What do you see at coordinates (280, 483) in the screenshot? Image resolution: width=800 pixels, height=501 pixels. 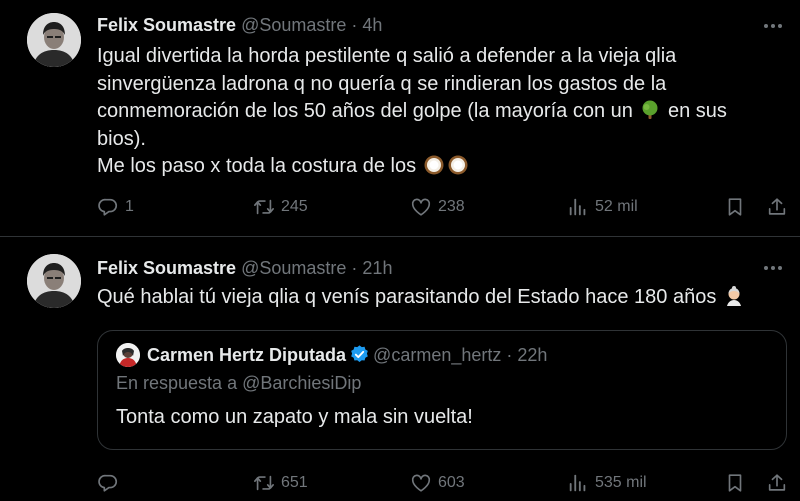 I see `retweet-button: 651` at bounding box center [280, 483].